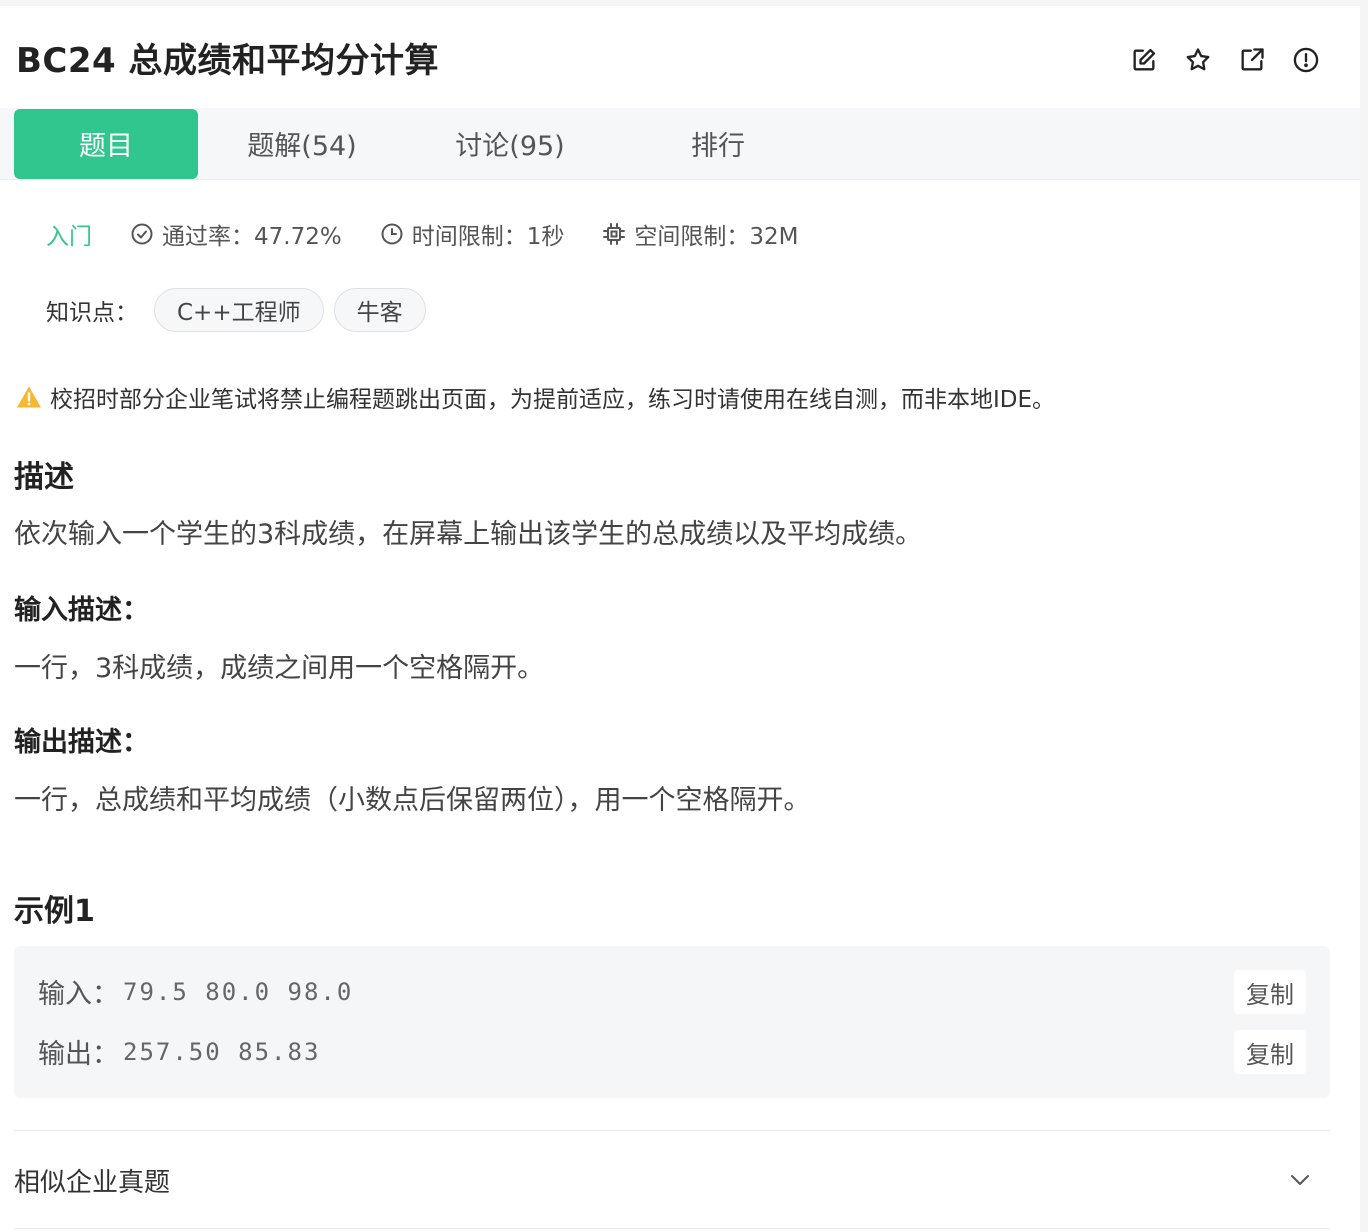  I want to click on memory-limit: 空间限制：32M, so click(700, 234).